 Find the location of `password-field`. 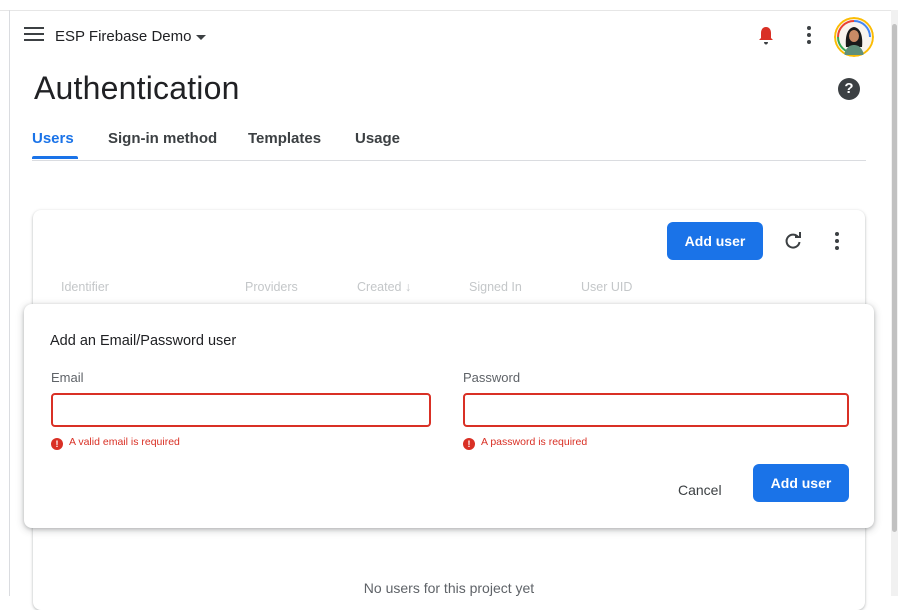

password-field is located at coordinates (656, 410).